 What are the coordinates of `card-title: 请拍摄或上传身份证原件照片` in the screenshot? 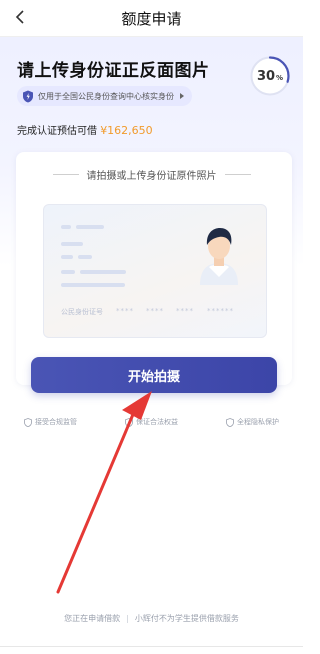 It's located at (151, 174).